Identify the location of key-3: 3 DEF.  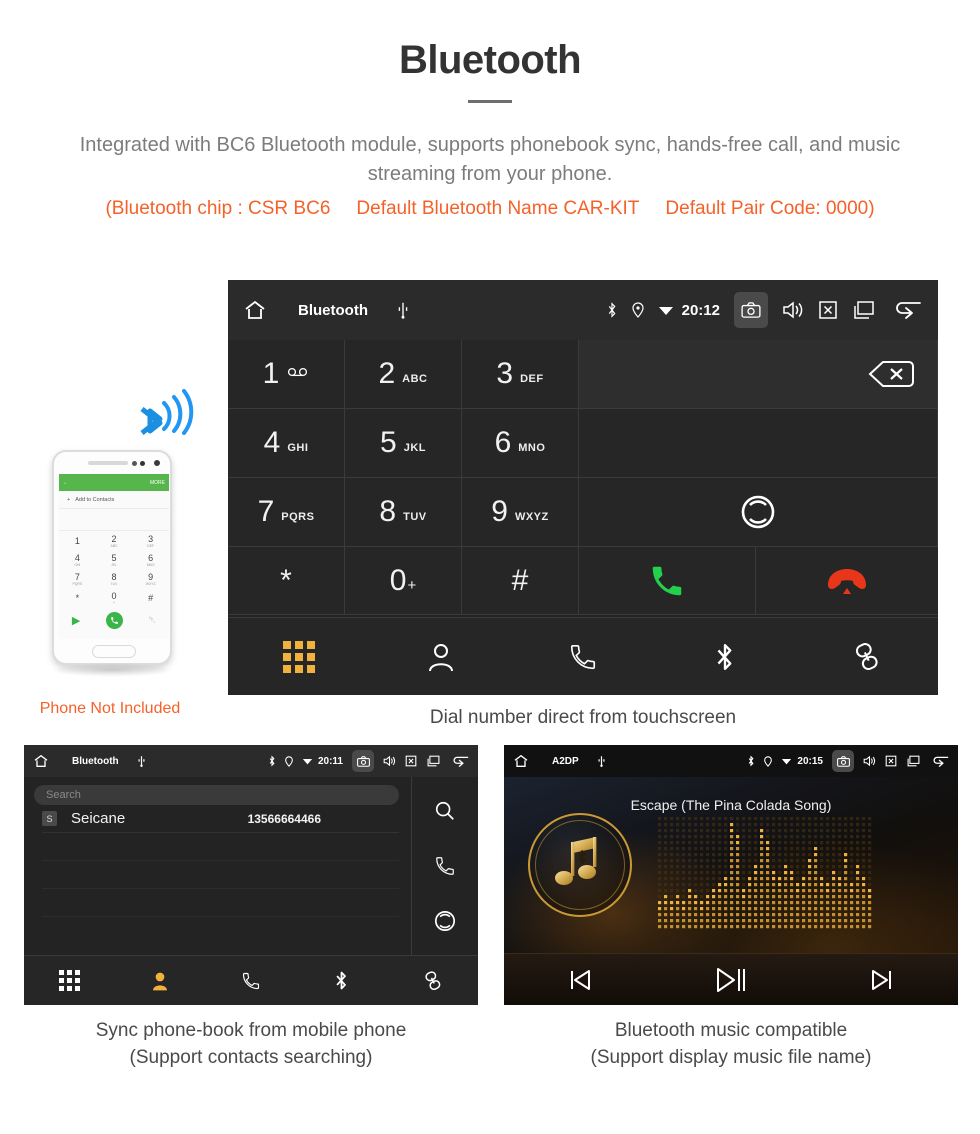
(520, 374).